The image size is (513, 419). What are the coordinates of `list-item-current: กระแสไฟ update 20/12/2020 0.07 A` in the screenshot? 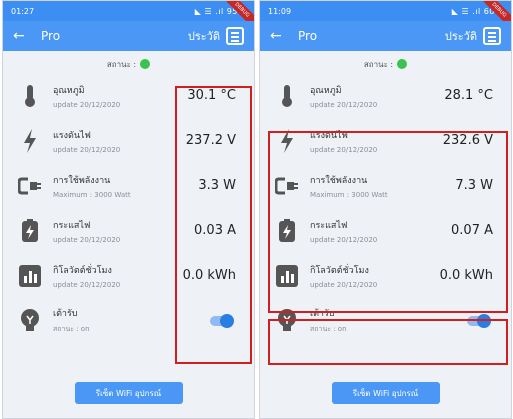 It's located at (385, 230).